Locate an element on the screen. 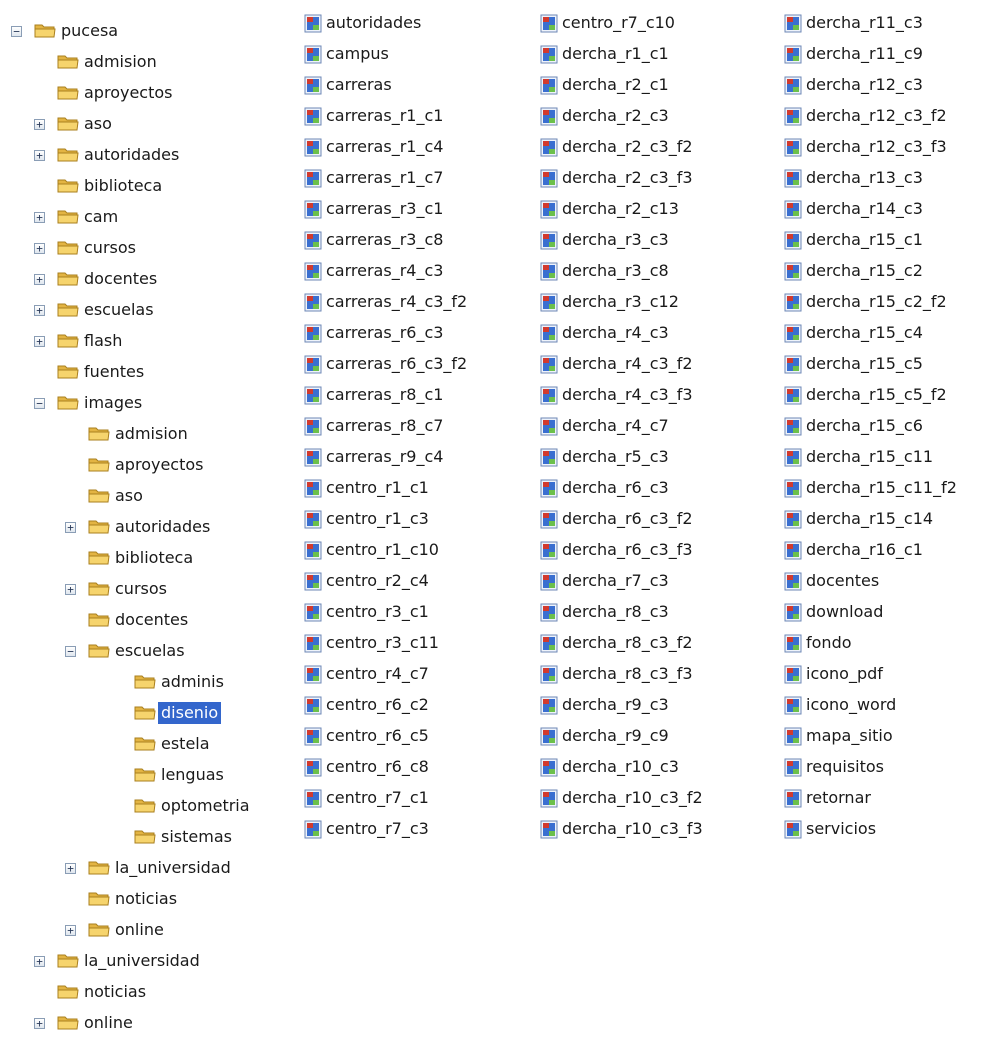  tree-item: estela is located at coordinates (150, 744).